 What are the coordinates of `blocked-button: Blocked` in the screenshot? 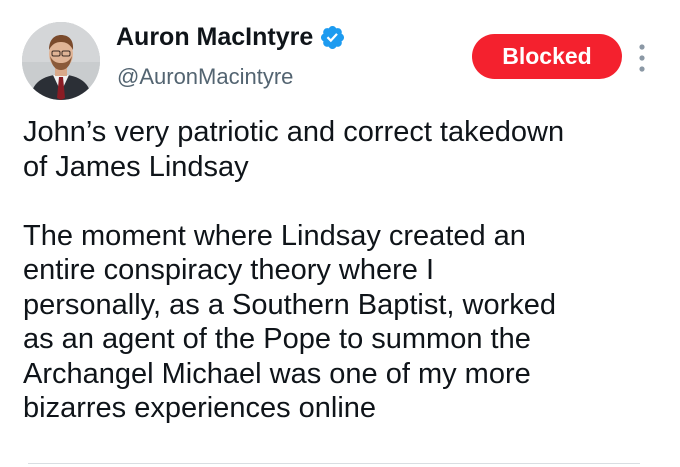 It's located at (547, 56).